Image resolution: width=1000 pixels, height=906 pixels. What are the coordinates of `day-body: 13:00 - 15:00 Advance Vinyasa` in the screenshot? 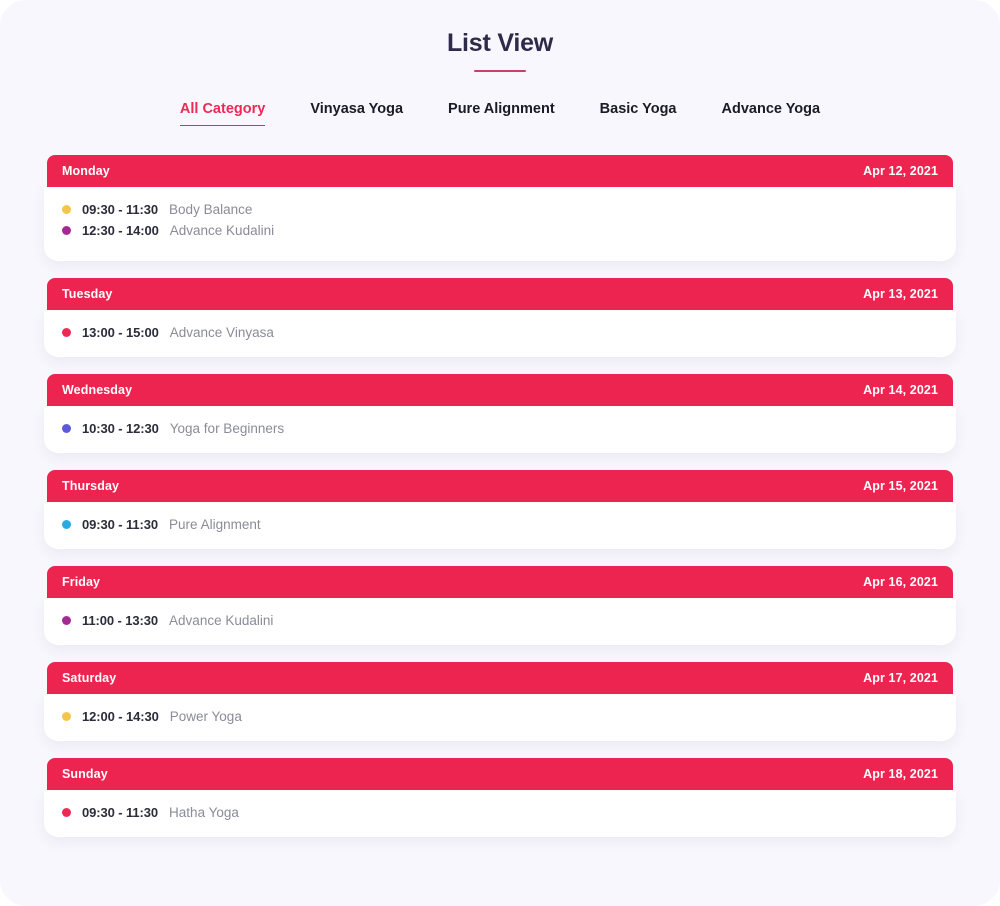 It's located at (500, 333).